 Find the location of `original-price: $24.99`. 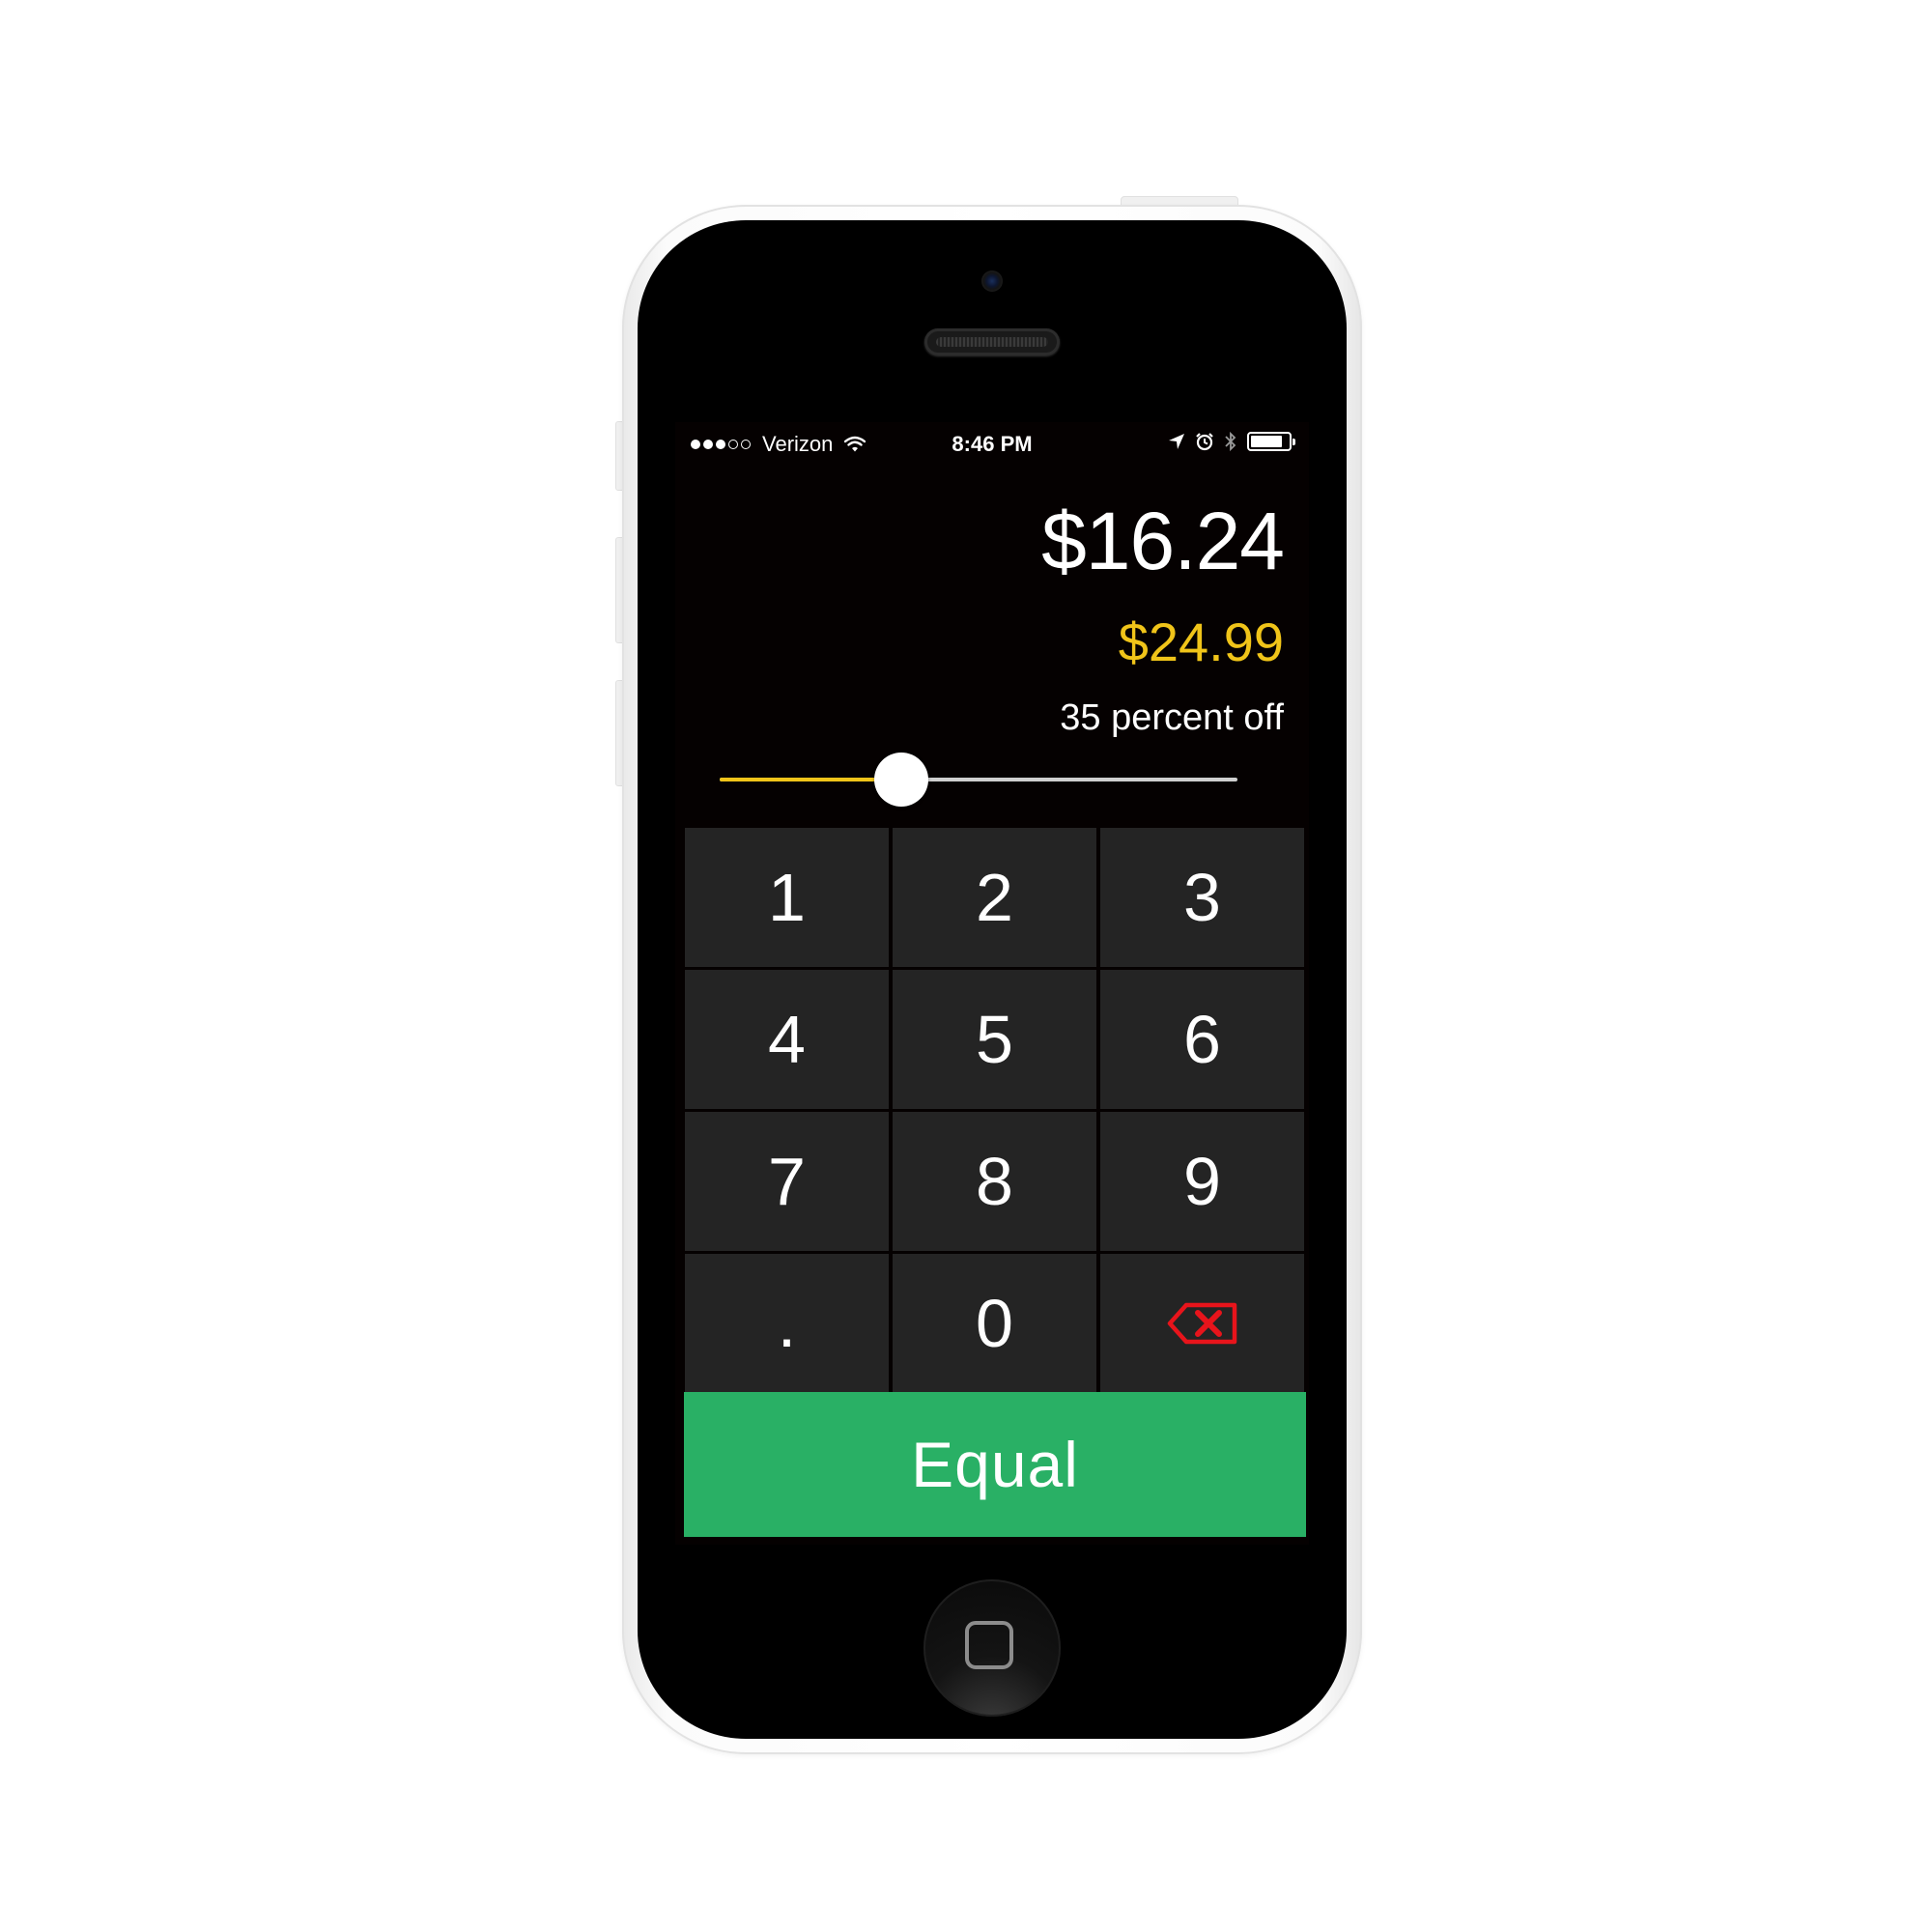

original-price: $24.99 is located at coordinates (1201, 641).